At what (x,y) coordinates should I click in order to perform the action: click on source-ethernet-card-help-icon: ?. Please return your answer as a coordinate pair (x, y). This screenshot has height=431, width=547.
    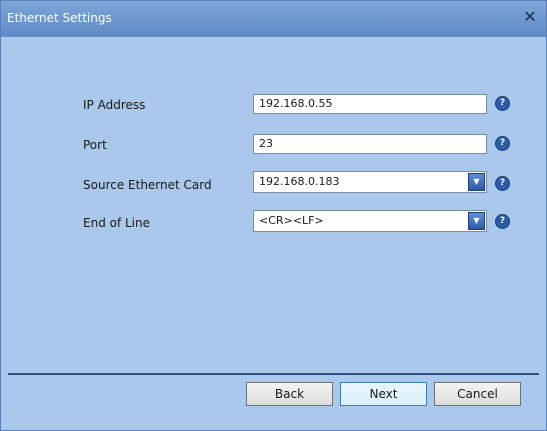
    Looking at the image, I should click on (502, 183).